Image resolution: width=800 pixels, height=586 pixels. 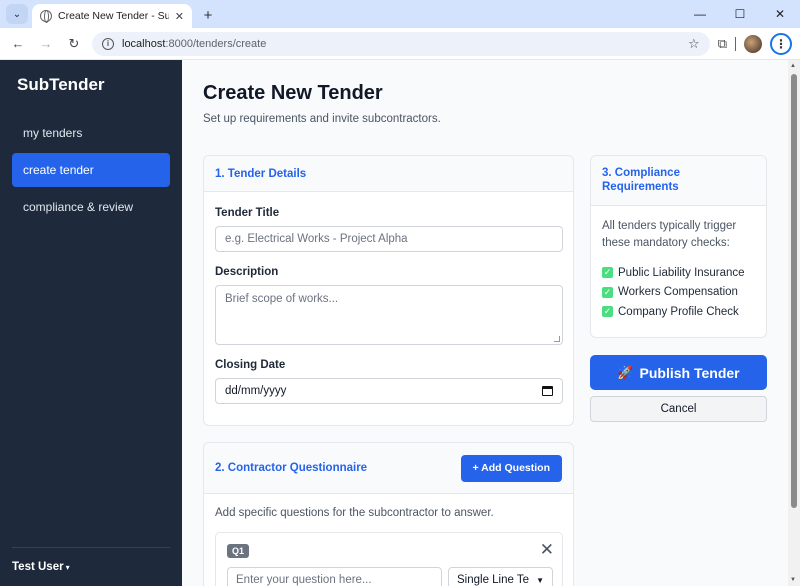 What do you see at coordinates (18, 44) in the screenshot?
I see `back-arrow-icon: ←` at bounding box center [18, 44].